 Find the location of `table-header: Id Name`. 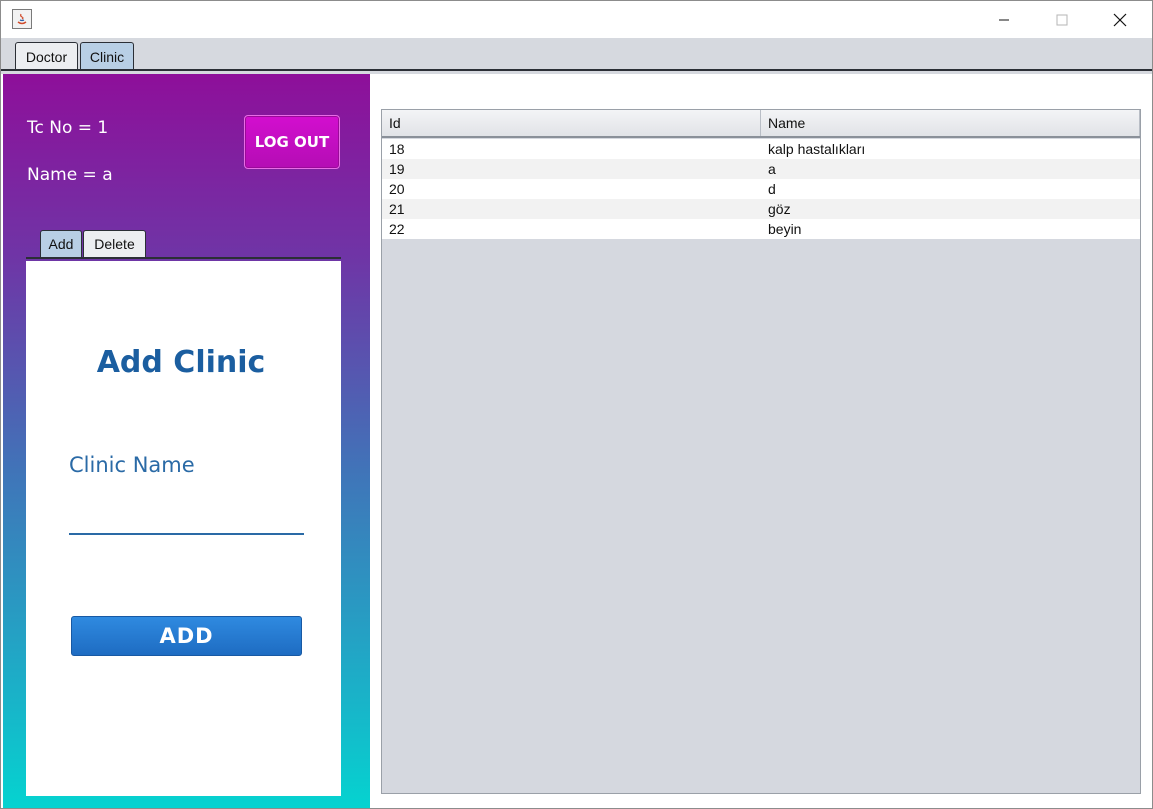

table-header: Id Name is located at coordinates (761, 124).